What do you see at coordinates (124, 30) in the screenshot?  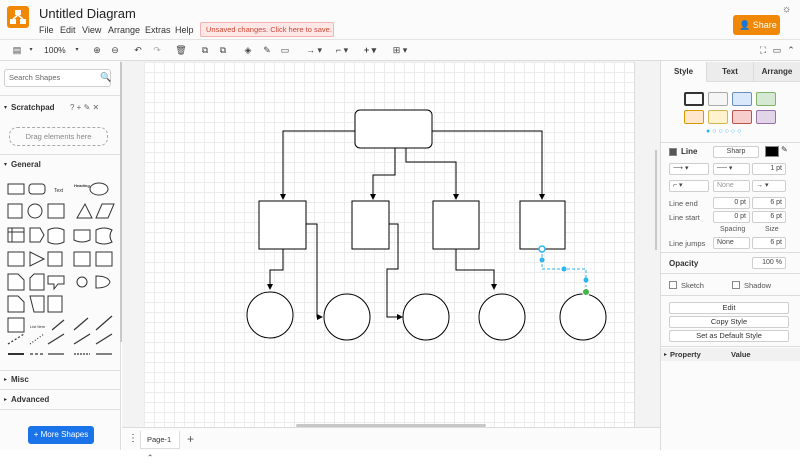 I see `menu-arrange: Arrange` at bounding box center [124, 30].